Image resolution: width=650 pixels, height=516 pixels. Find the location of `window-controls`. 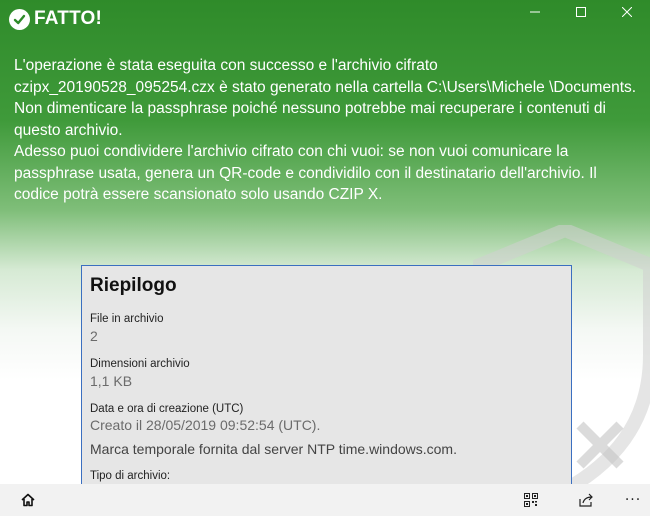

window-controls is located at coordinates (581, 12).